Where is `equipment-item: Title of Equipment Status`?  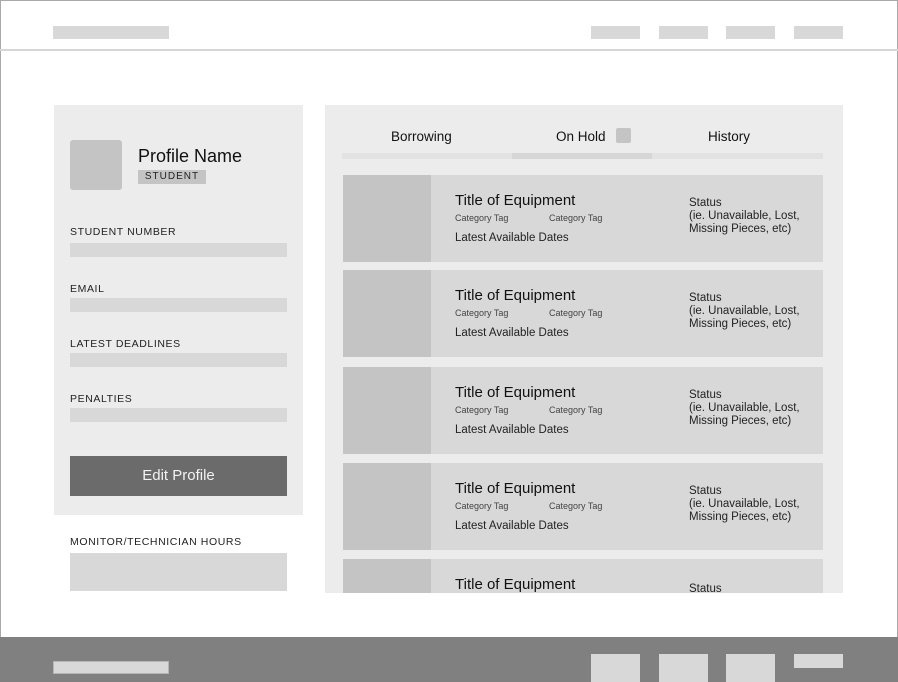
equipment-item: Title of Equipment Status is located at coordinates (583, 576).